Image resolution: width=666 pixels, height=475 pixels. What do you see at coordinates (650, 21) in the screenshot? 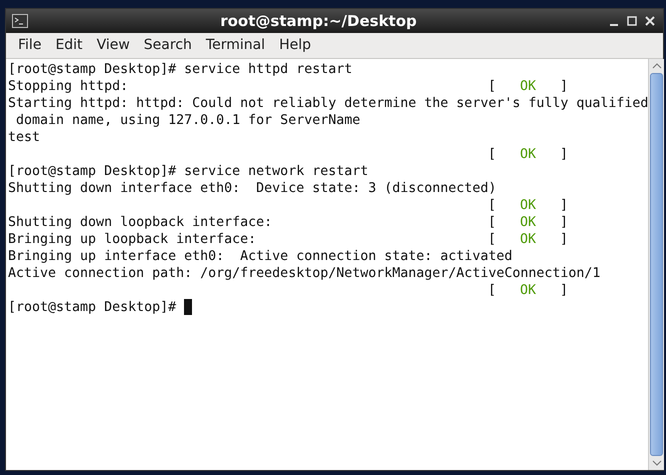
I see `close-icon` at bounding box center [650, 21].